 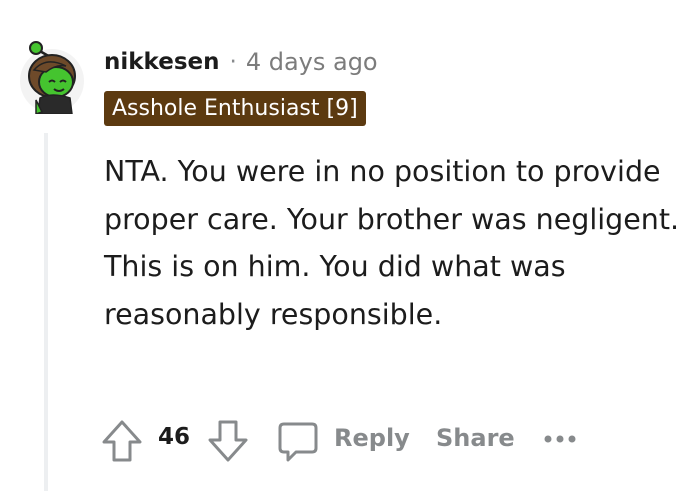 I want to click on comment-actions: 46 Reply Share, so click(x=395, y=441).